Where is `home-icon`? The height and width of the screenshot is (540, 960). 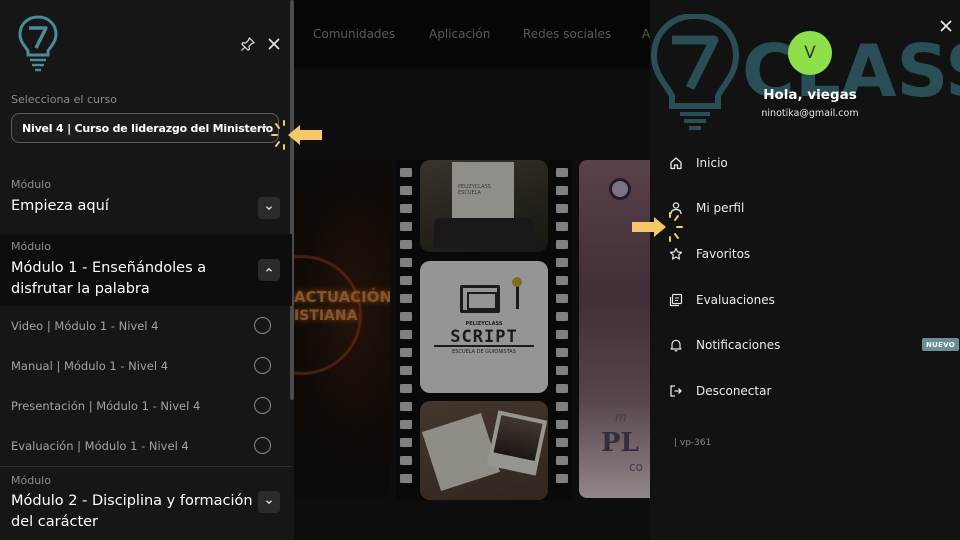
home-icon is located at coordinates (676, 163).